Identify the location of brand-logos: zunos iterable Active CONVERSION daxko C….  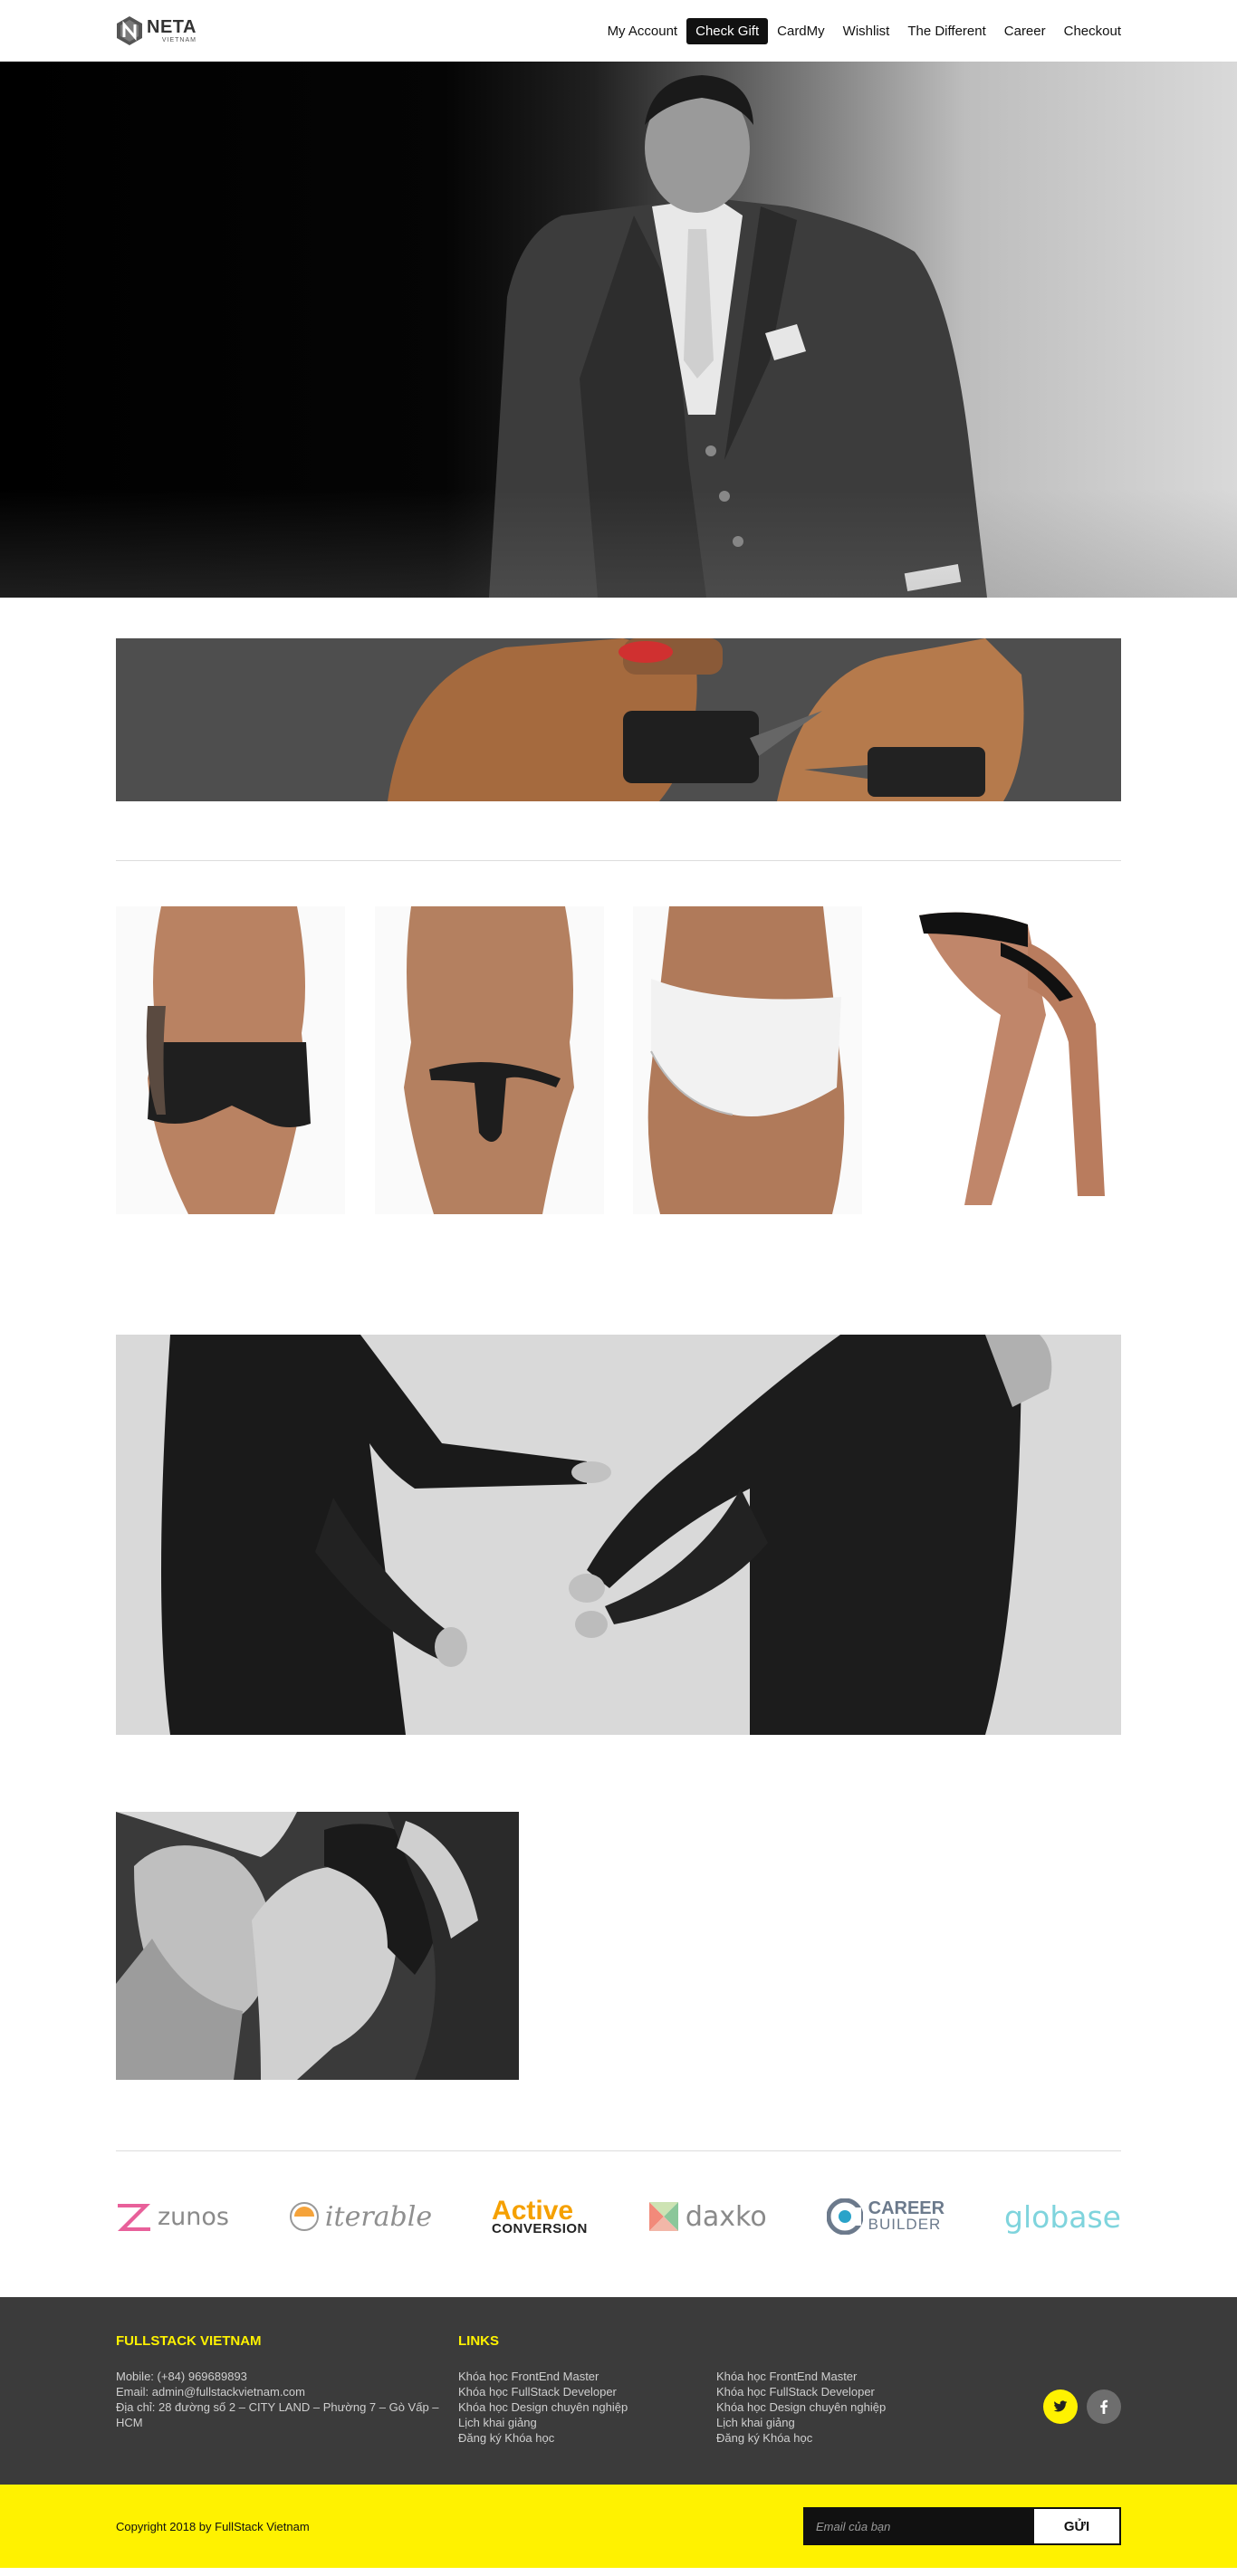
(618, 2216).